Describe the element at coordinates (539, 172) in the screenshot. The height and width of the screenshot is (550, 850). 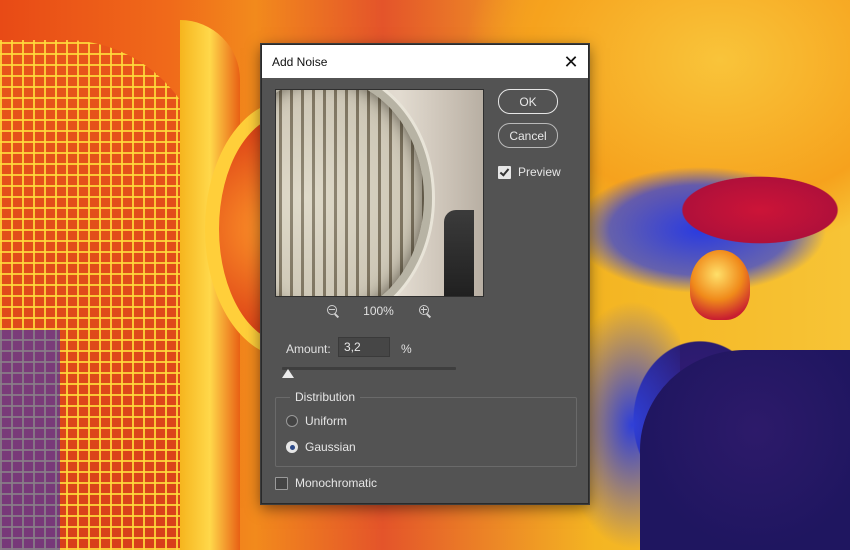
I see `preview-label: Preview` at that location.